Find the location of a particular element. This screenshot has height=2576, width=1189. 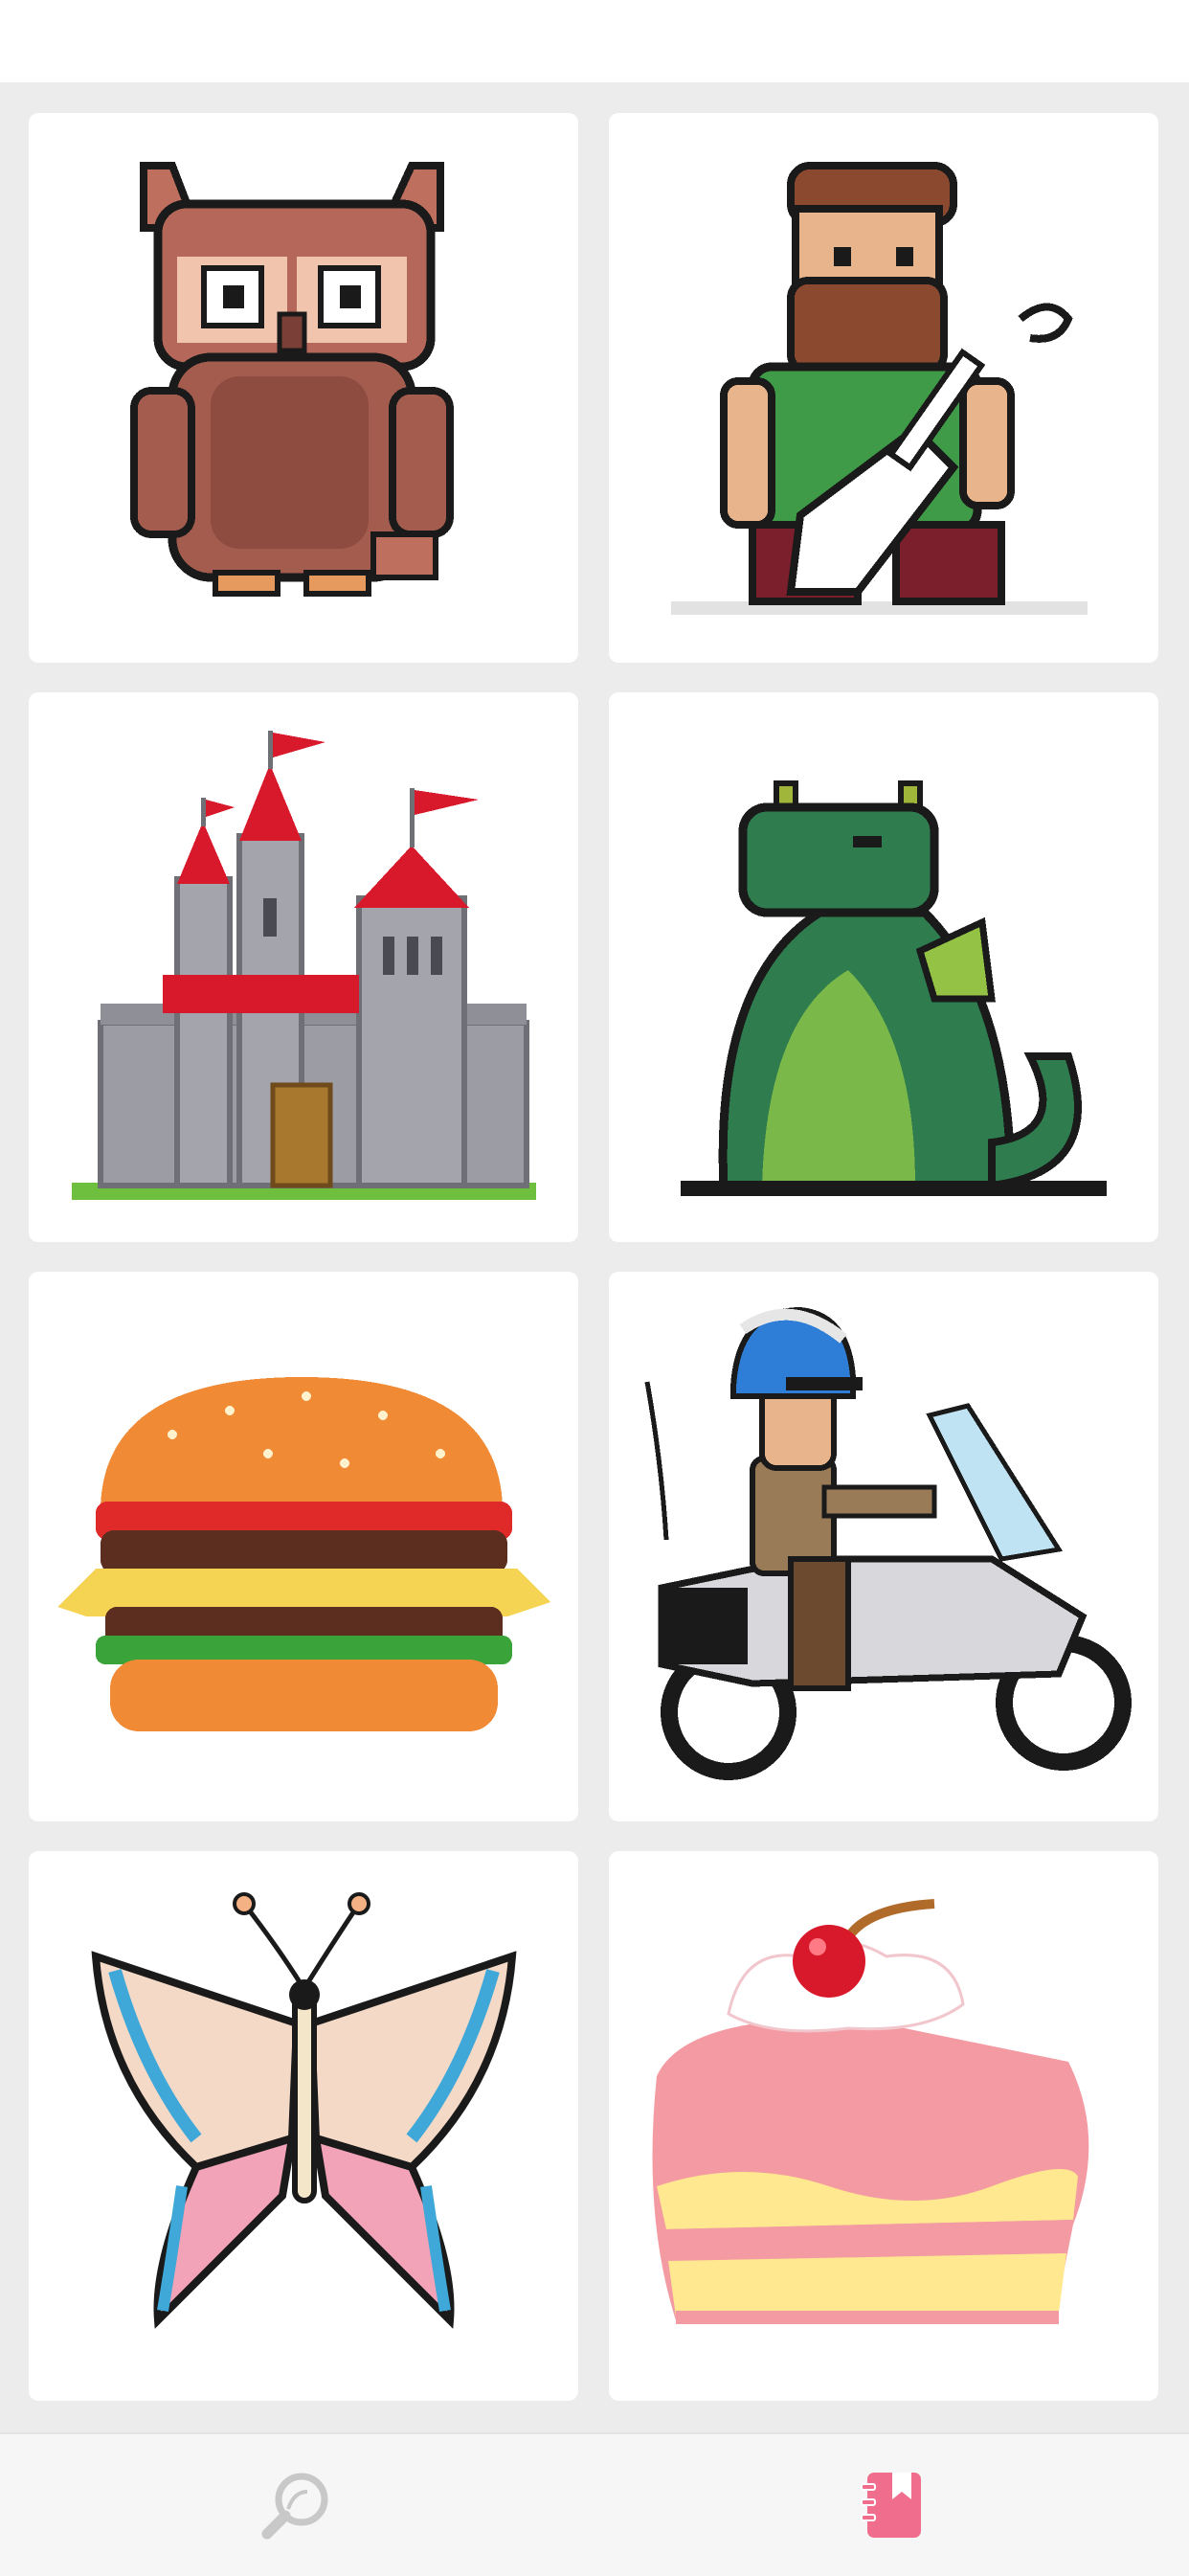

bearded-guitarist-picture is located at coordinates (879, 388).